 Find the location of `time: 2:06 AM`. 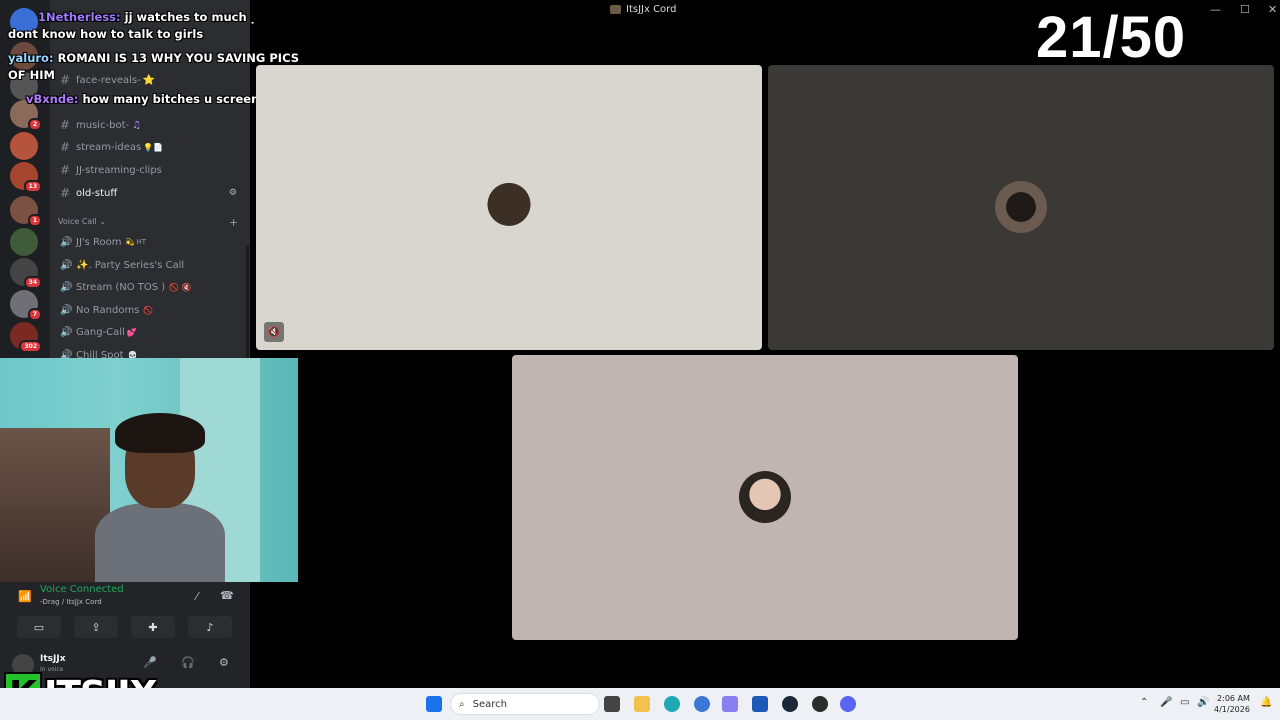

time: 2:06 AM is located at coordinates (1233, 698).